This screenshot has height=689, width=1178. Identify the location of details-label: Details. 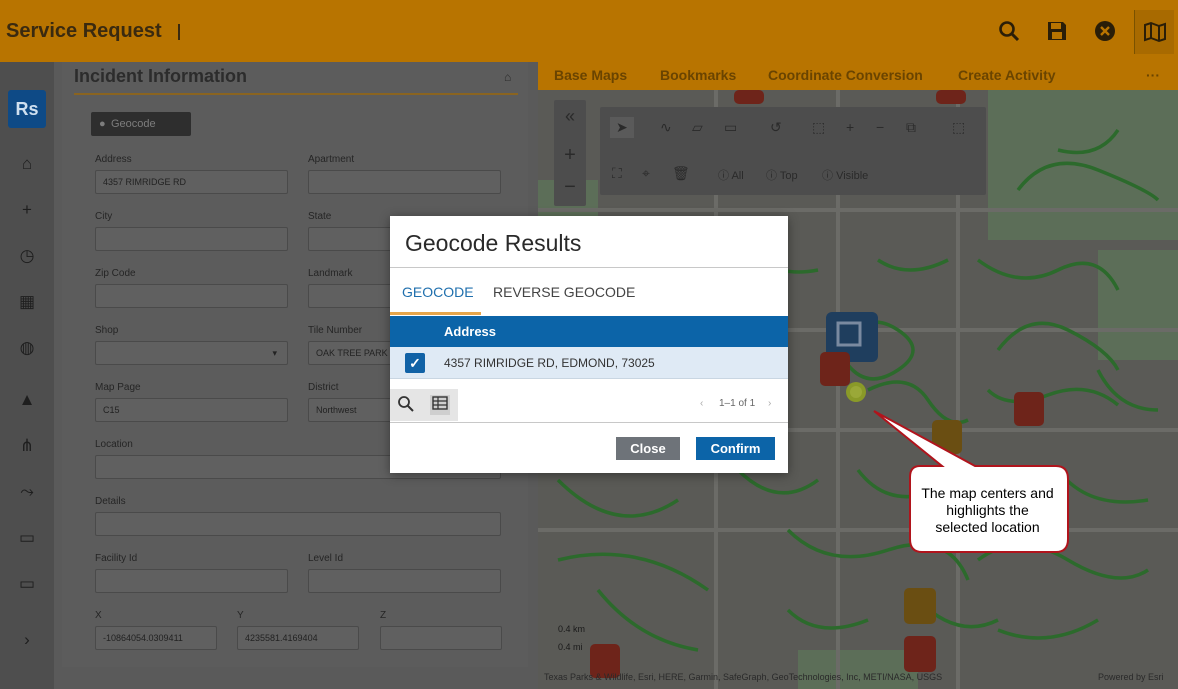
(110, 501).